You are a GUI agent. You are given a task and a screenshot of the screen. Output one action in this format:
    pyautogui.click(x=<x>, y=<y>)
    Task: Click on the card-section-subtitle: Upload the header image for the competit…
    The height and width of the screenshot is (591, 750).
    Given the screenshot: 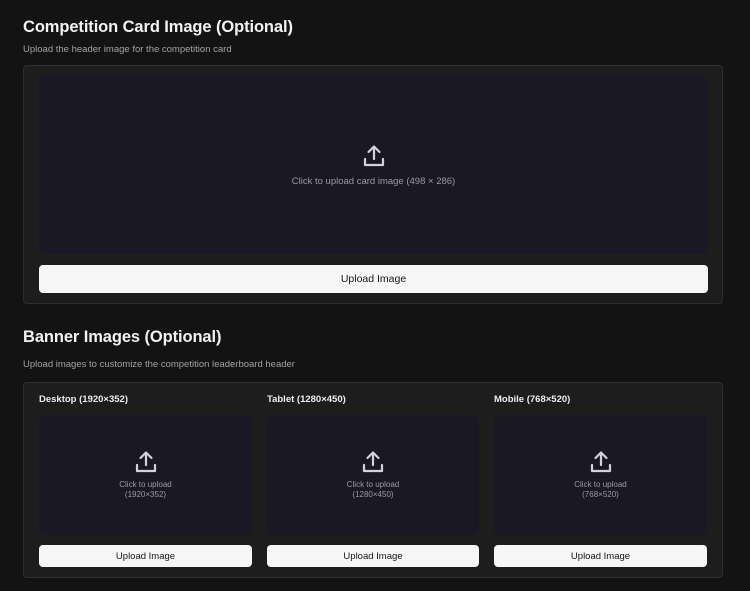 What is the action you would take?
    pyautogui.click(x=127, y=49)
    